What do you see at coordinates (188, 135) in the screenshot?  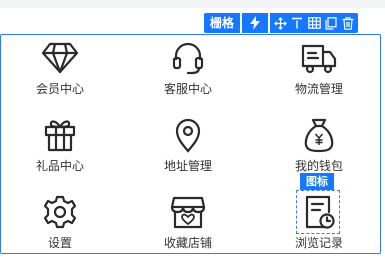 I see `location-pin-icon` at bounding box center [188, 135].